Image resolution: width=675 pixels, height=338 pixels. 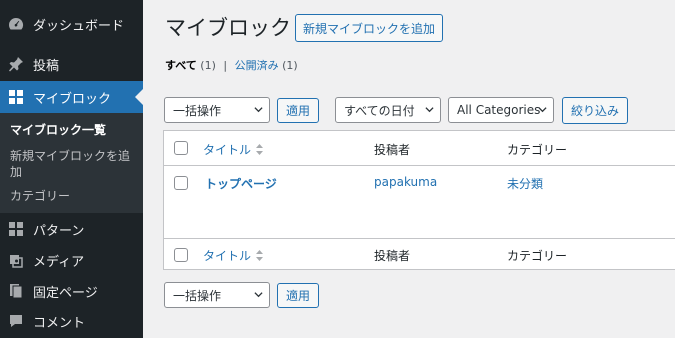 What do you see at coordinates (290, 65) in the screenshot?
I see `filter-published-count: (1)` at bounding box center [290, 65].